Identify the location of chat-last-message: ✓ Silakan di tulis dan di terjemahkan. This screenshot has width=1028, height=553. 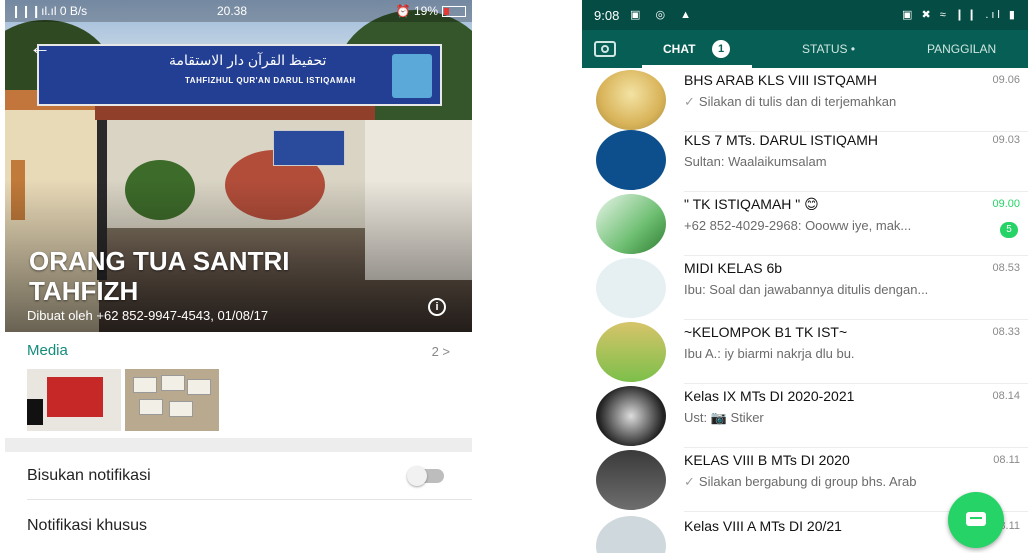
(834, 102).